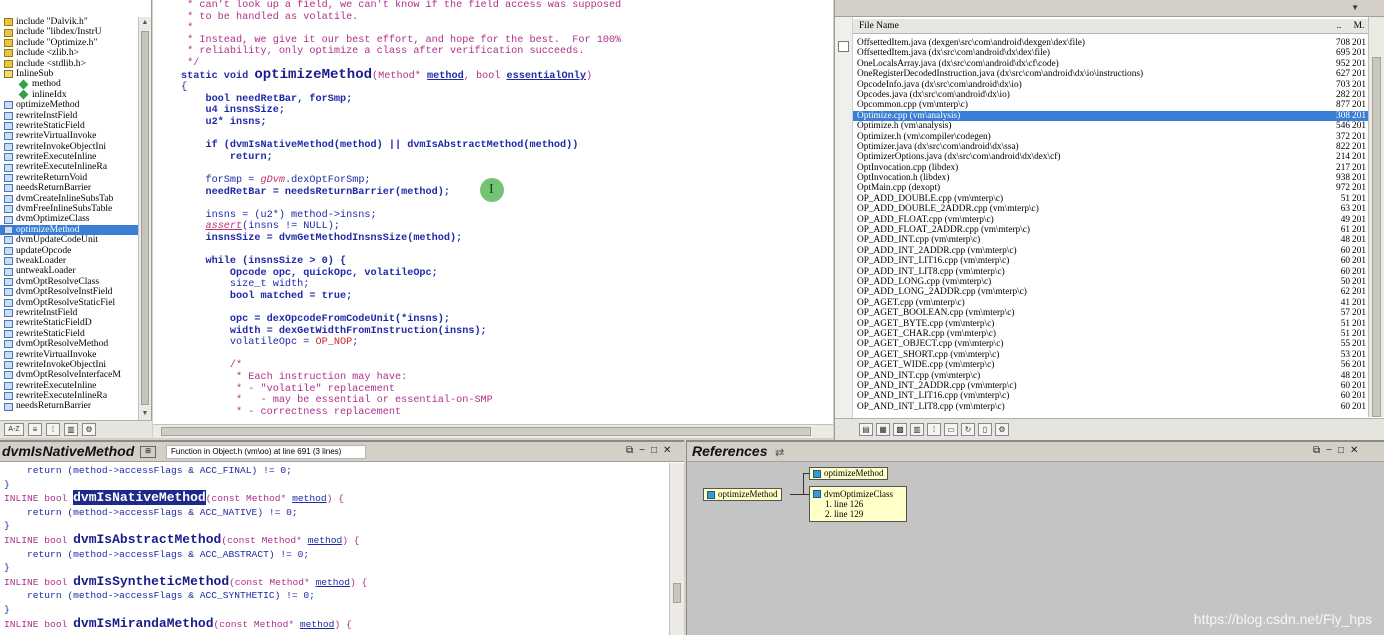  I want to click on param-essential: essentialOnly, so click(546, 76).